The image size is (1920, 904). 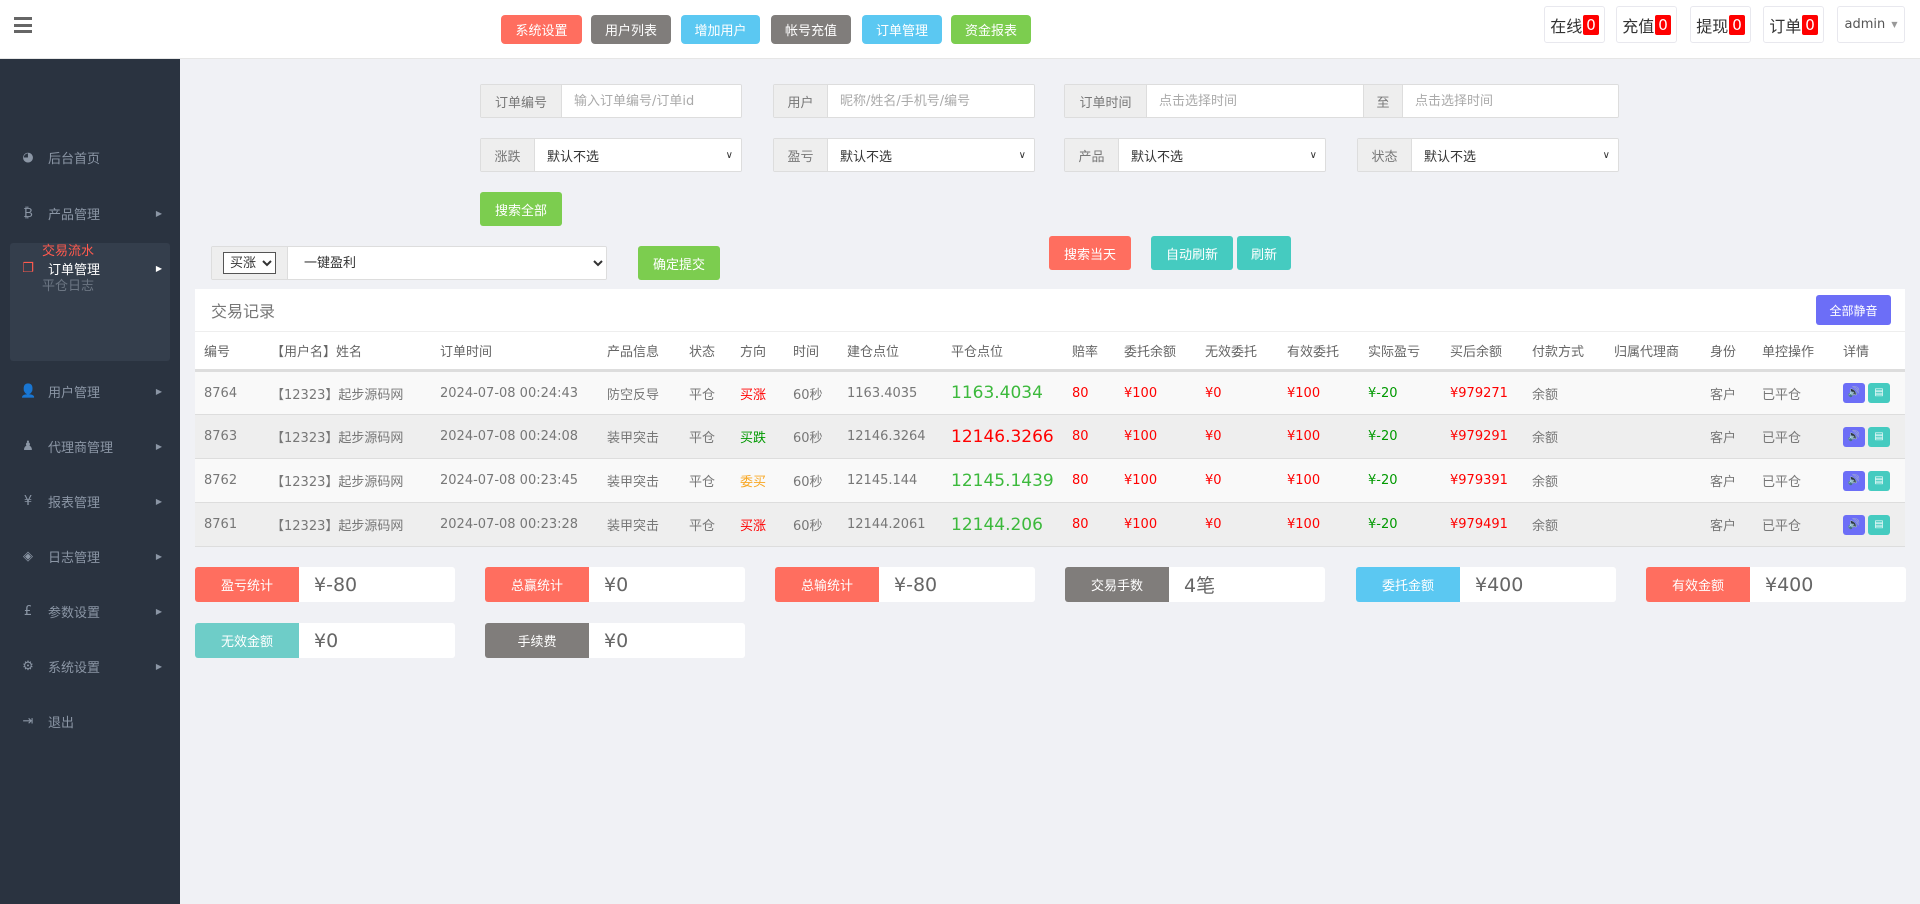 I want to click on end-time-input, so click(x=1510, y=101).